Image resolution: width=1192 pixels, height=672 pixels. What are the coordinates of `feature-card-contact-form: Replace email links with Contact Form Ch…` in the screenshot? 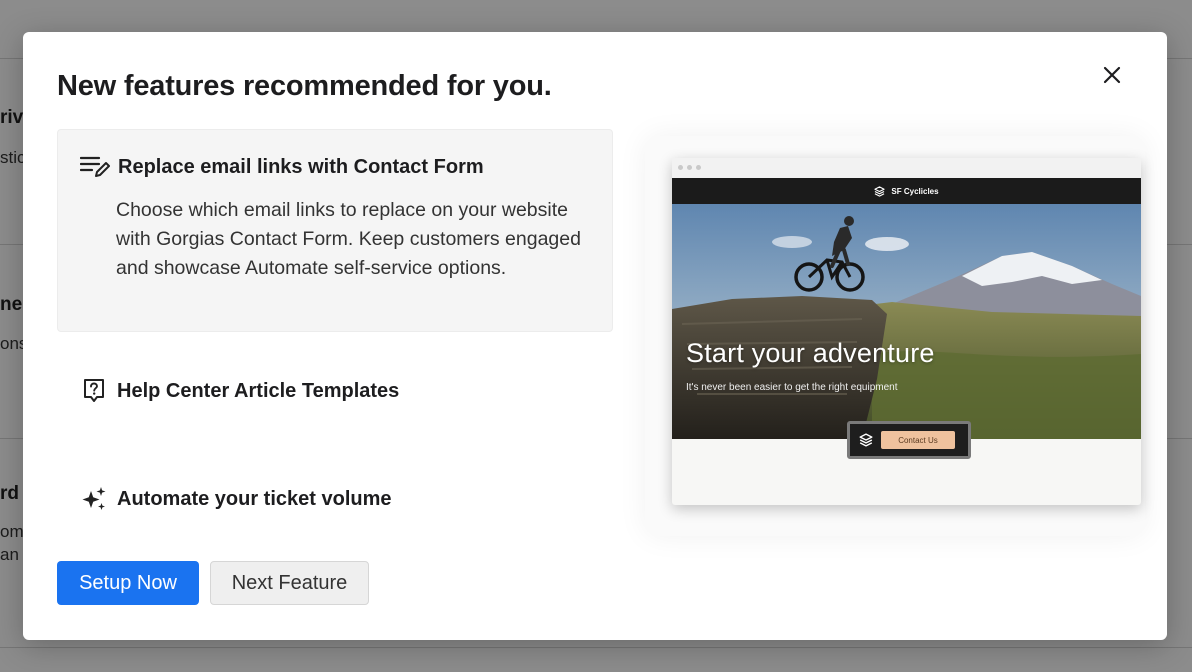 It's located at (335, 230).